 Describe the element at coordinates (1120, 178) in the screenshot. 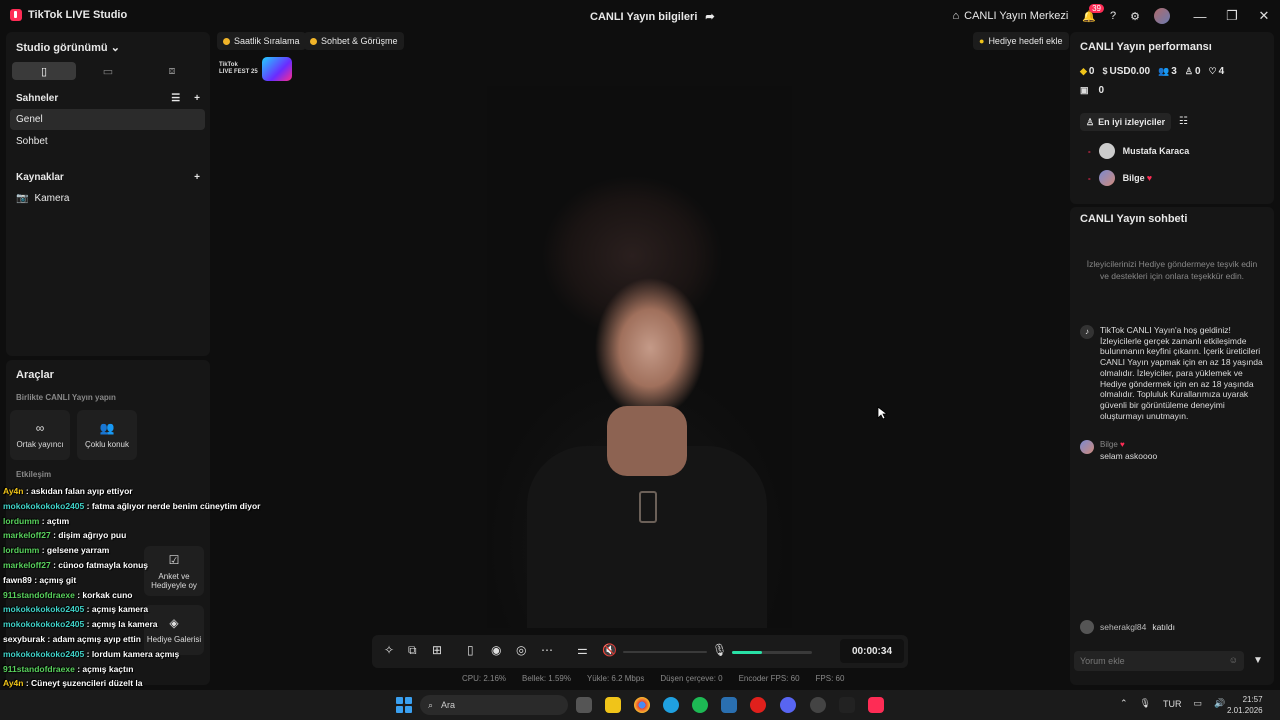

I see `viewer-row: - Bilge ♥` at that location.